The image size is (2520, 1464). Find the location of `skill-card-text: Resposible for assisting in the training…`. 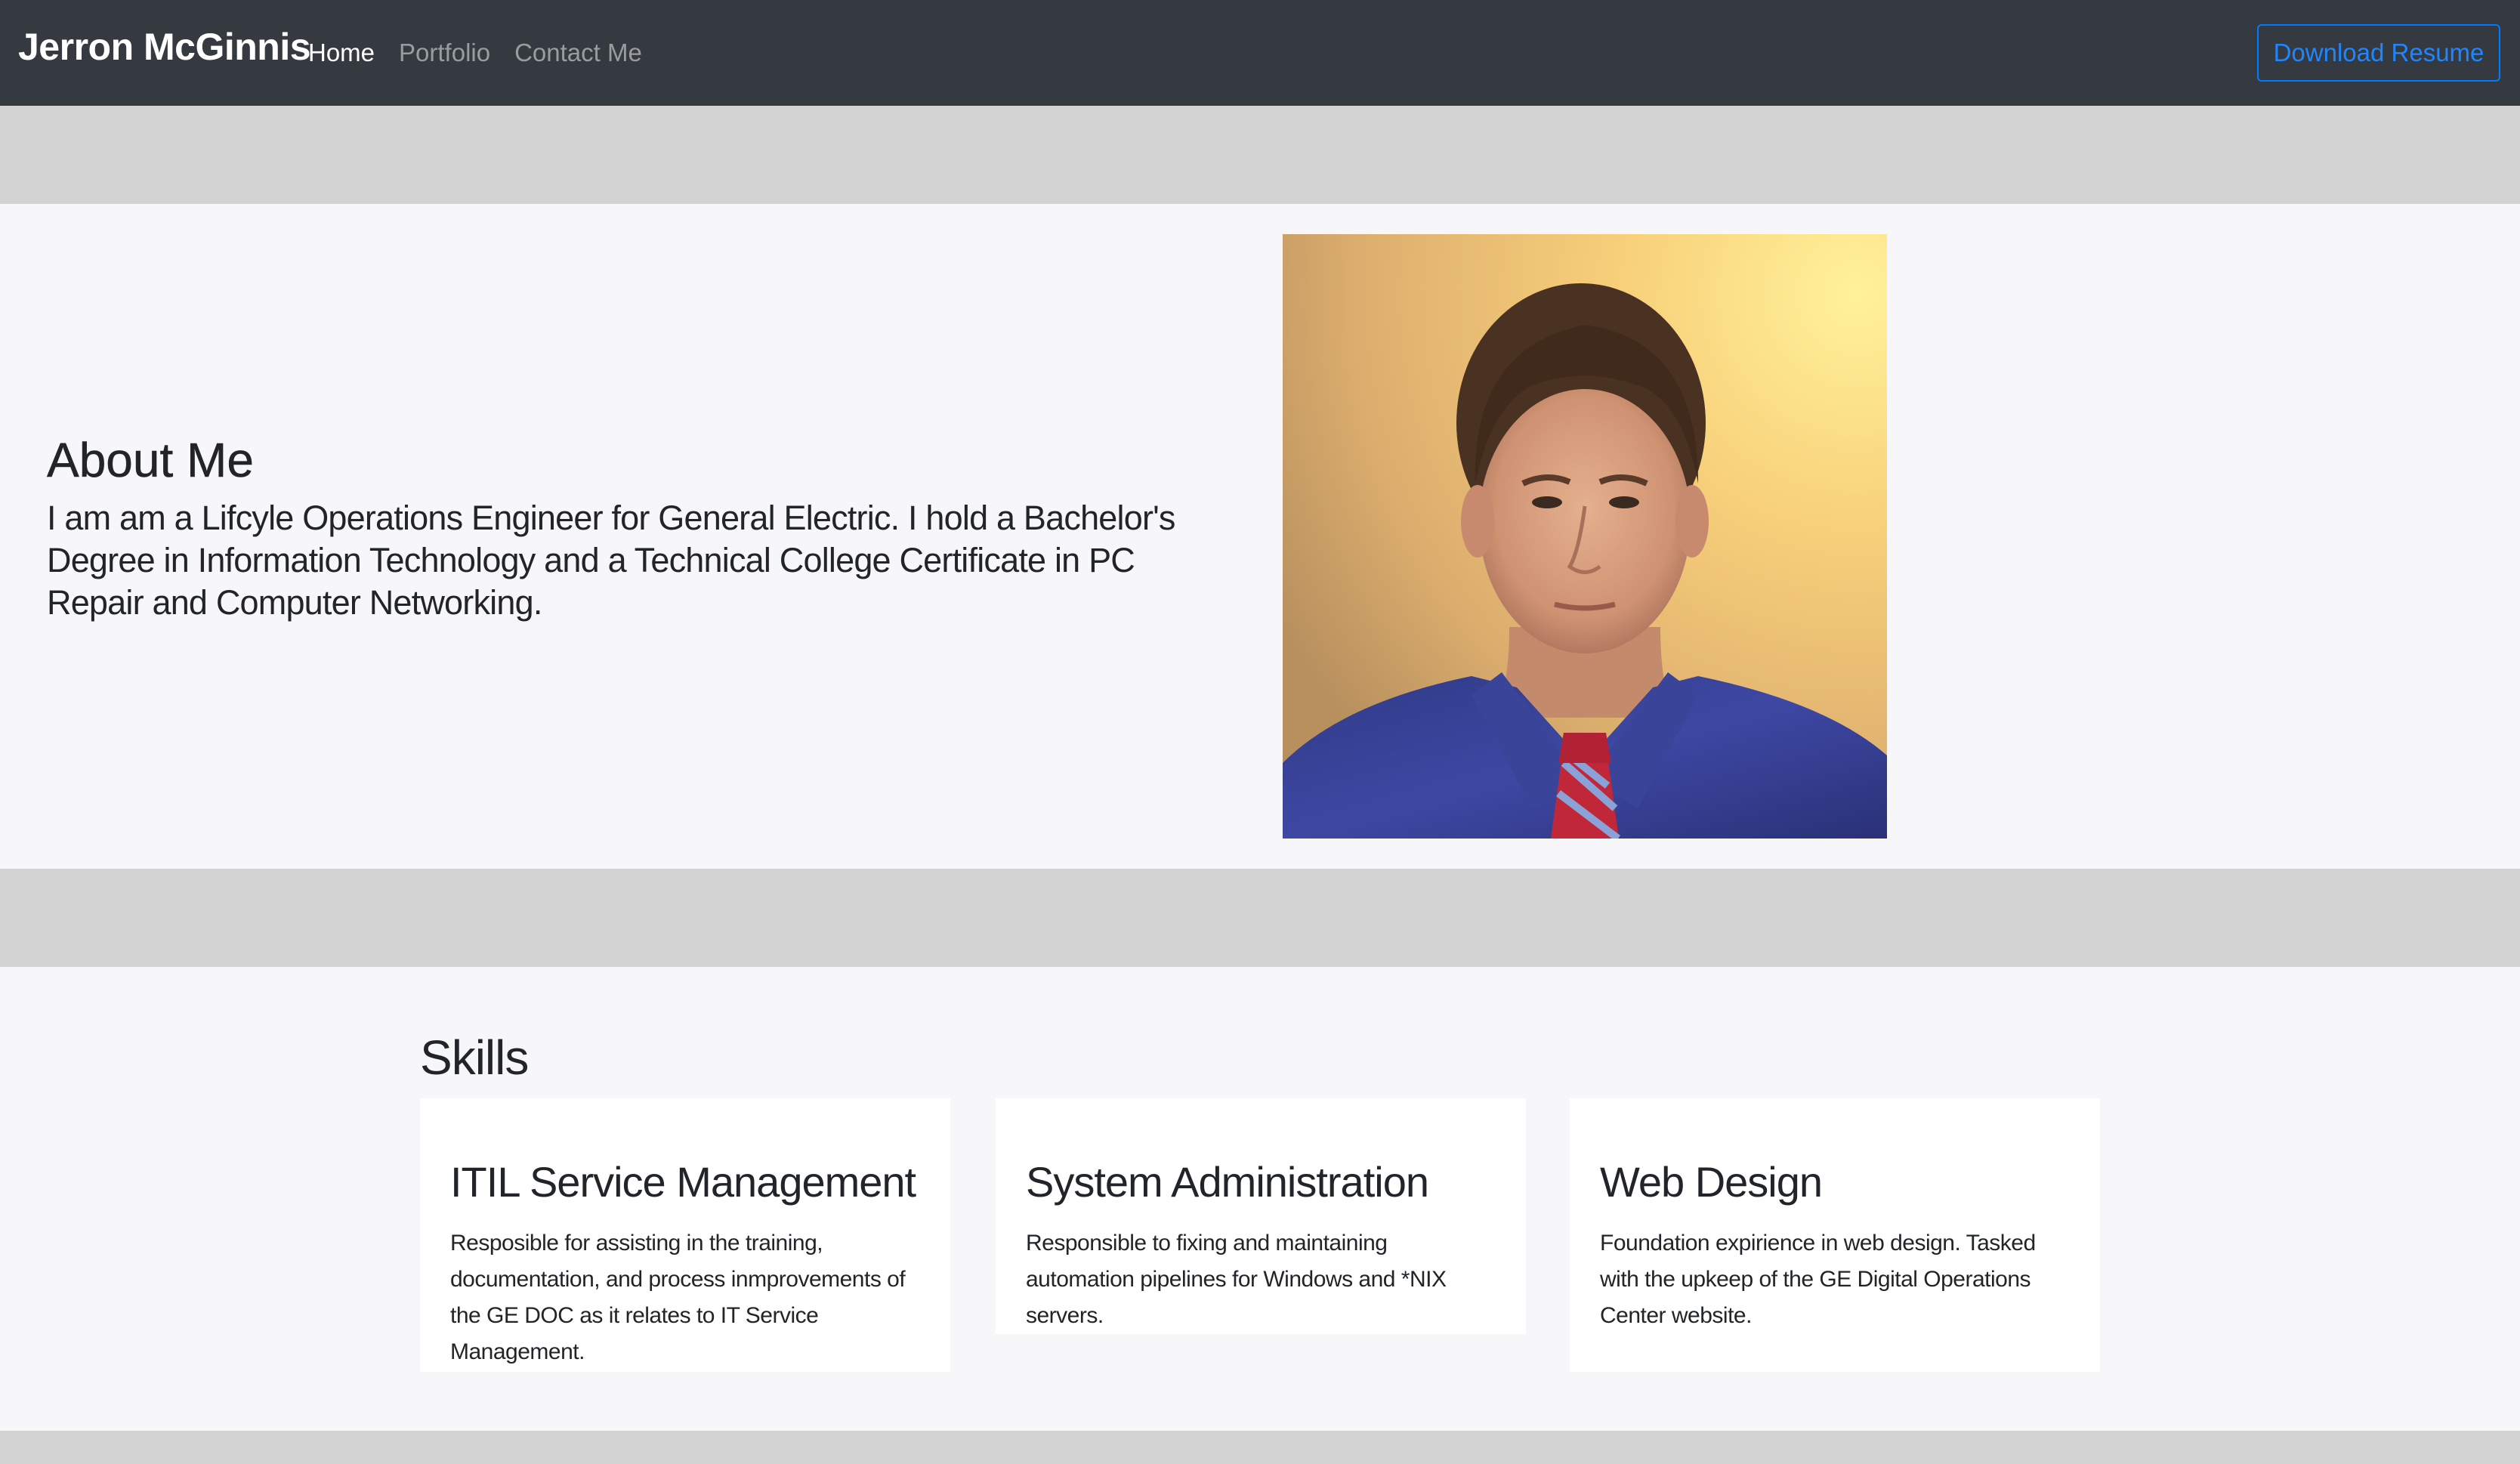

skill-card-text: Resposible for assisting in the training… is located at coordinates (678, 1297).